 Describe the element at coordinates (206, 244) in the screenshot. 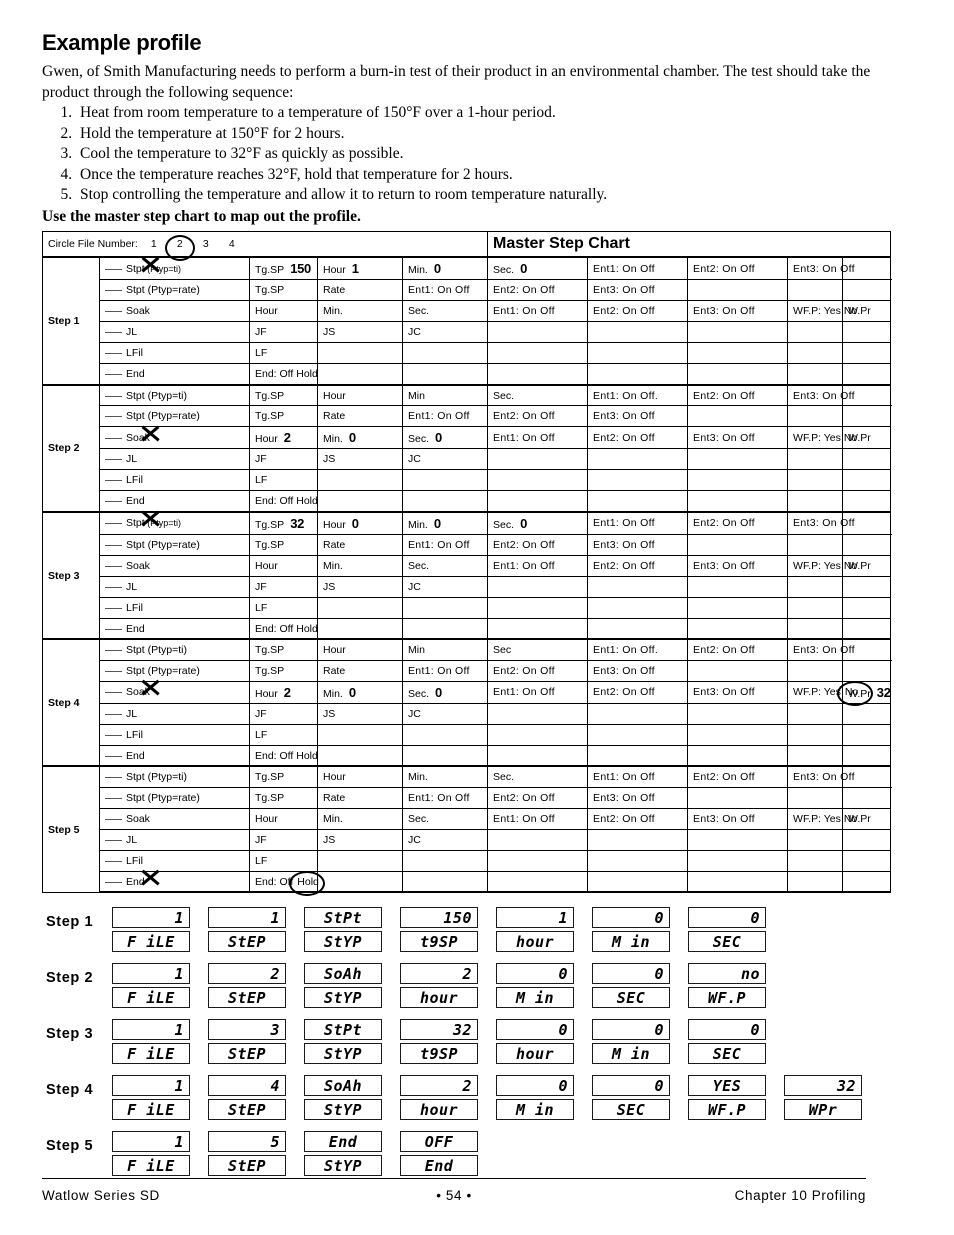

I see `file-number-3: 3` at that location.